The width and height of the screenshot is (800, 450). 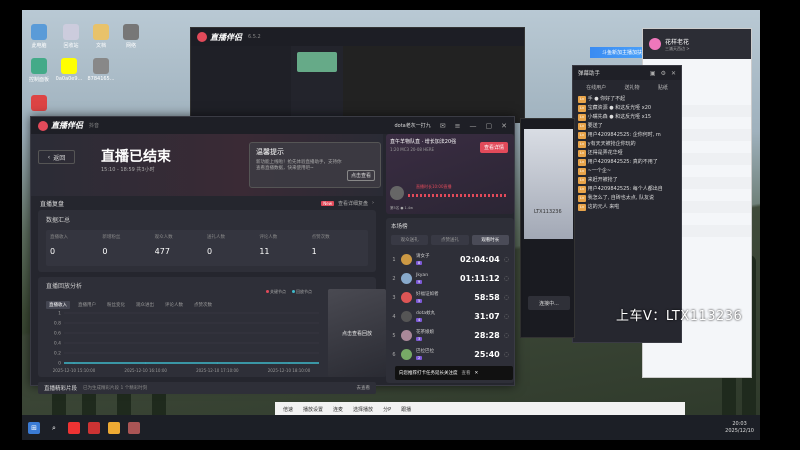 I want to click on danmu-tab-gifts: 送礼物, so click(x=631, y=87).